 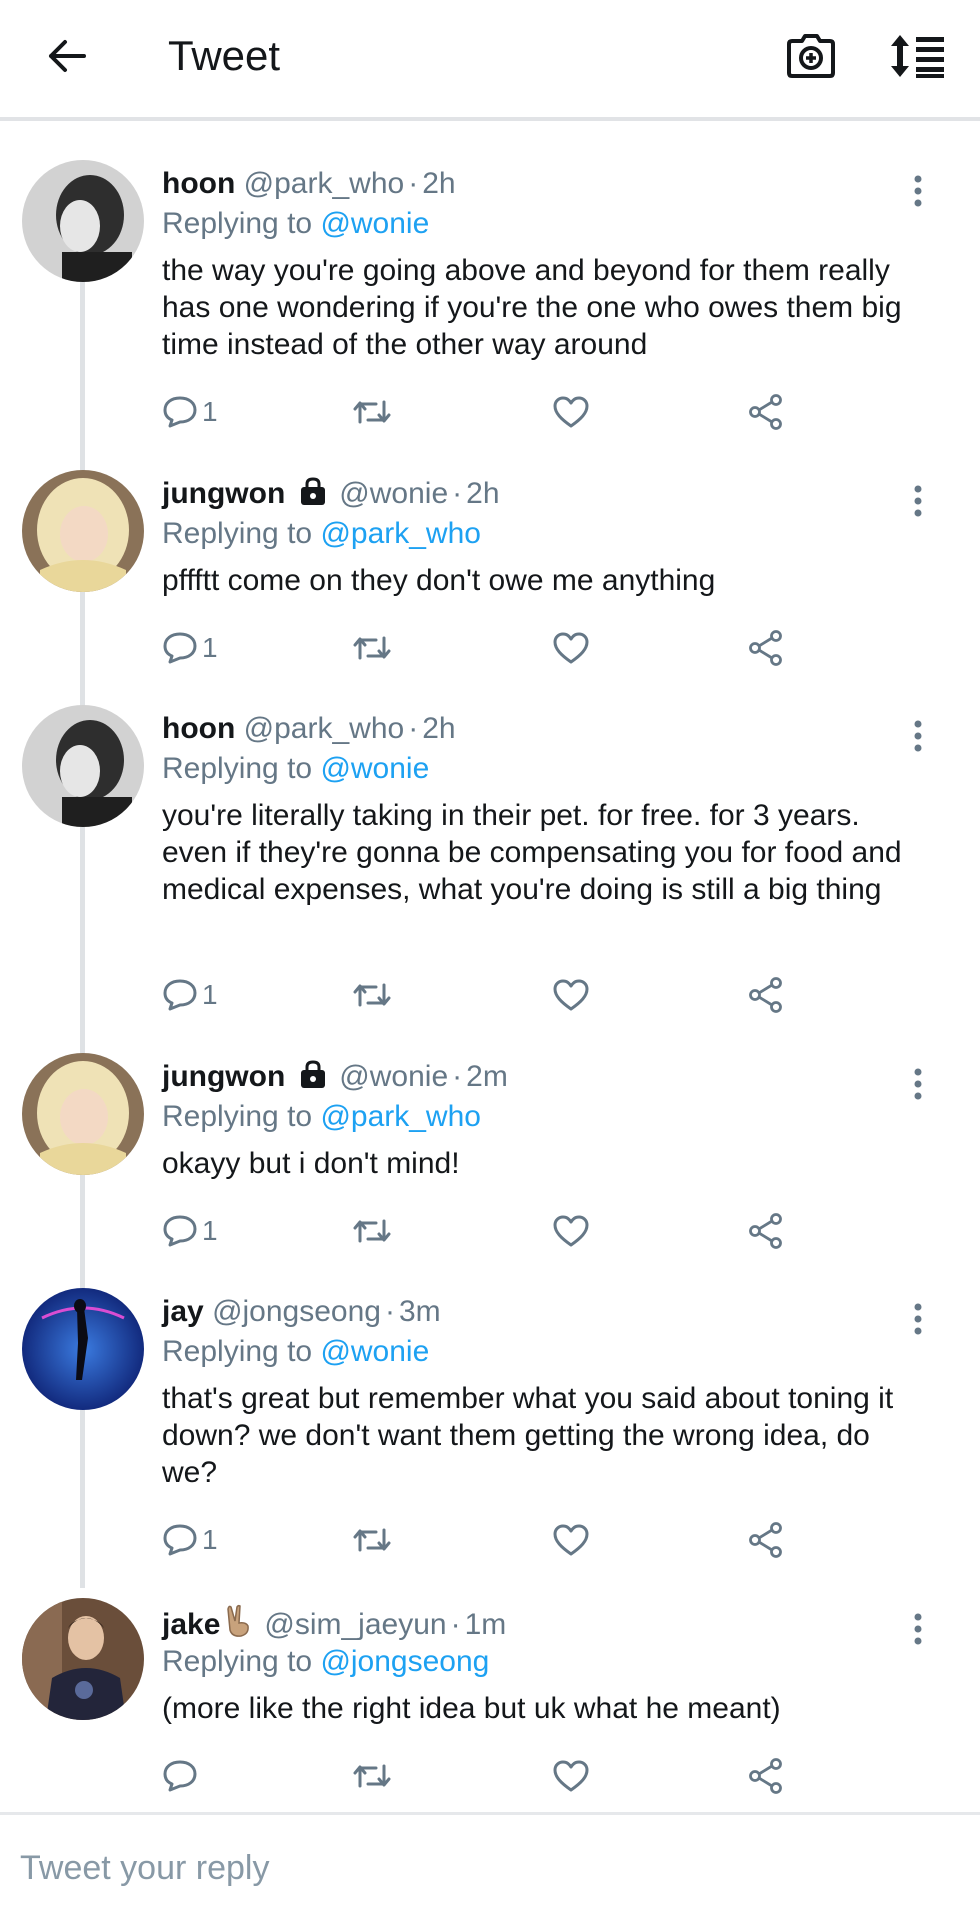 I want to click on tweet-header: jay @jongseong · 3m, so click(x=301, y=1311).